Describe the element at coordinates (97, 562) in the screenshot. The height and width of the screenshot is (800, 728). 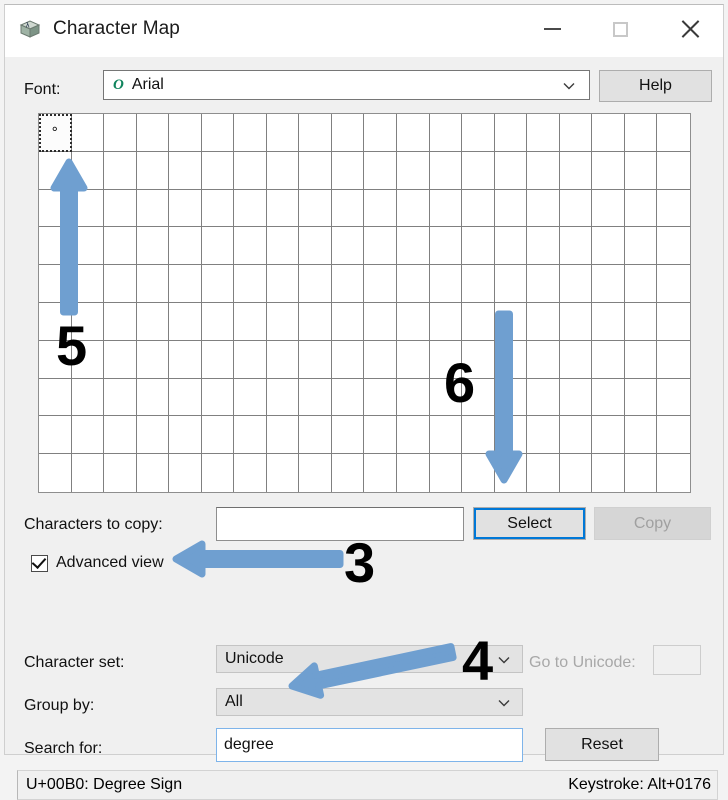
I see `advanced-view-row: Advanced view` at that location.